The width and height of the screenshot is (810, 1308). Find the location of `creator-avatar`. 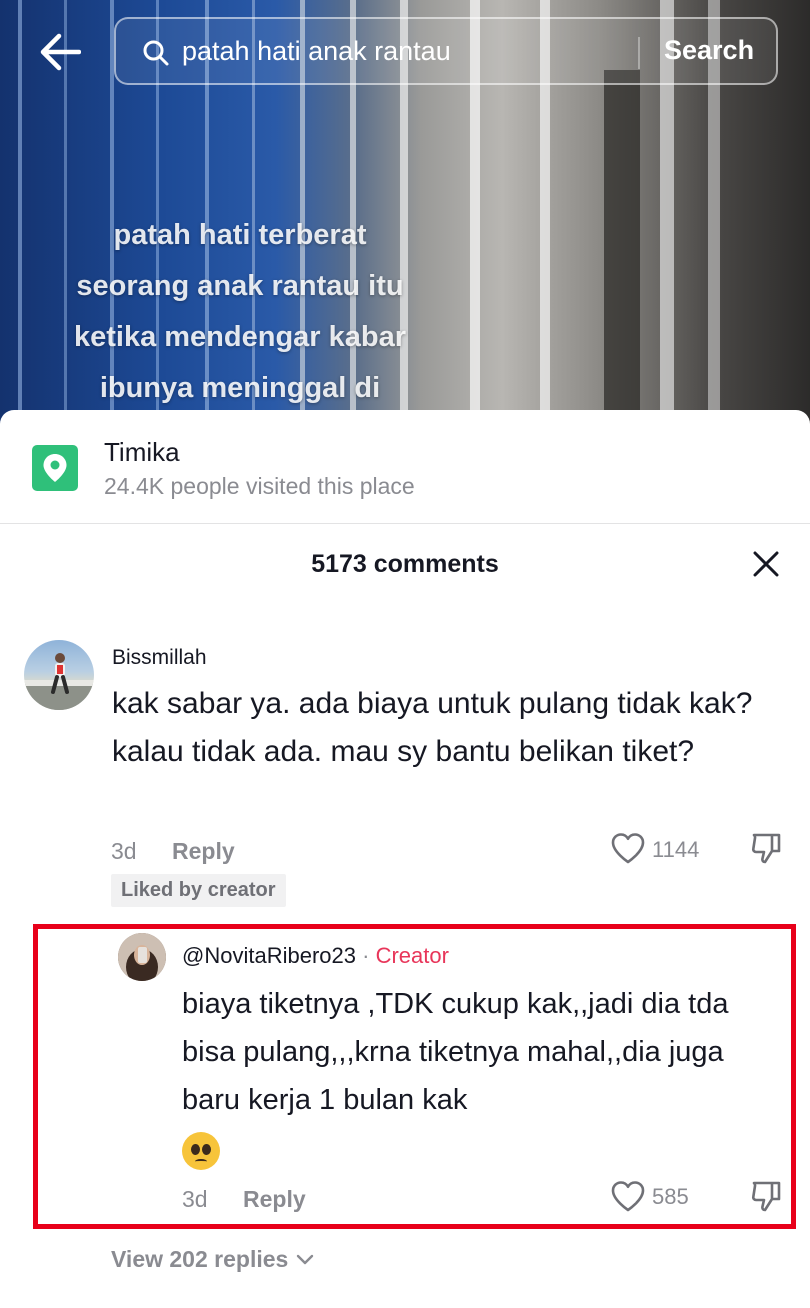

creator-avatar is located at coordinates (142, 957).